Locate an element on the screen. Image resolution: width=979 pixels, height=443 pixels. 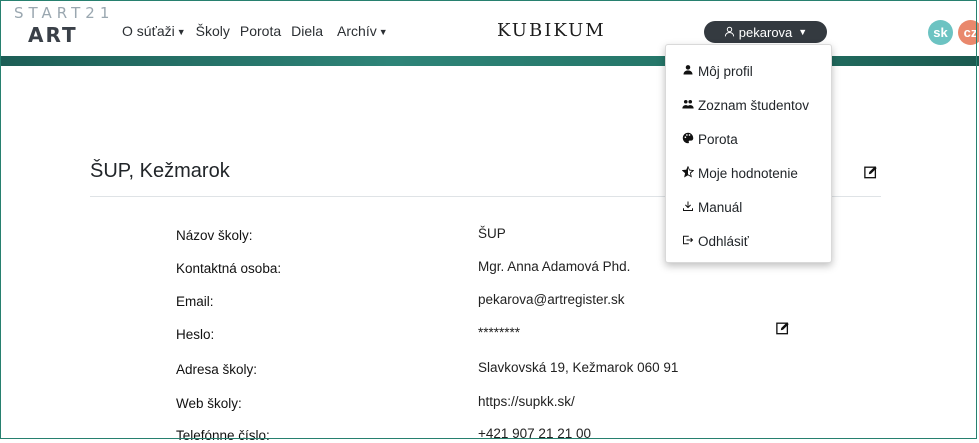
nav-item-label: Školy is located at coordinates (212, 31).